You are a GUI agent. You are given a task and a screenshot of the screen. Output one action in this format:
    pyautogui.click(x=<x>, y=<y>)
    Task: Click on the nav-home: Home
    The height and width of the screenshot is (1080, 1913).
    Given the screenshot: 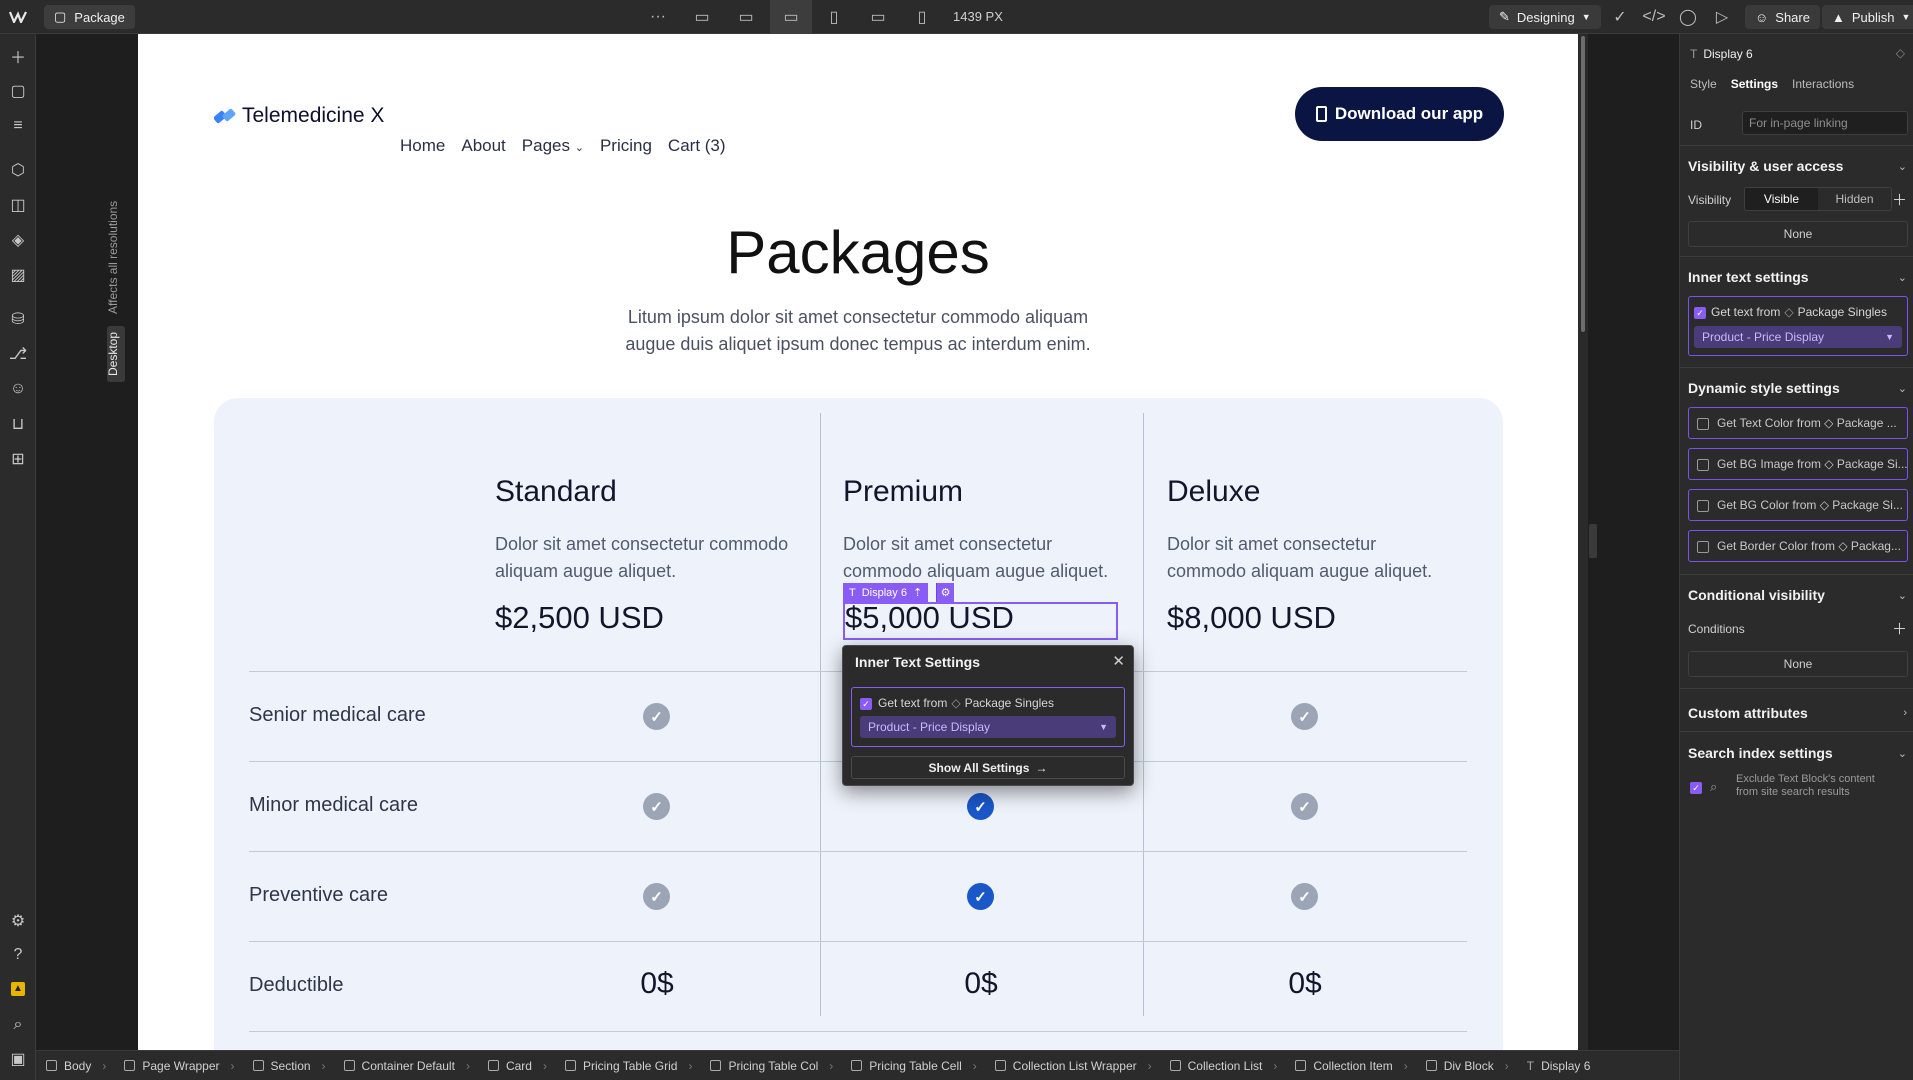 What is the action you would take?
    pyautogui.click(x=422, y=146)
    